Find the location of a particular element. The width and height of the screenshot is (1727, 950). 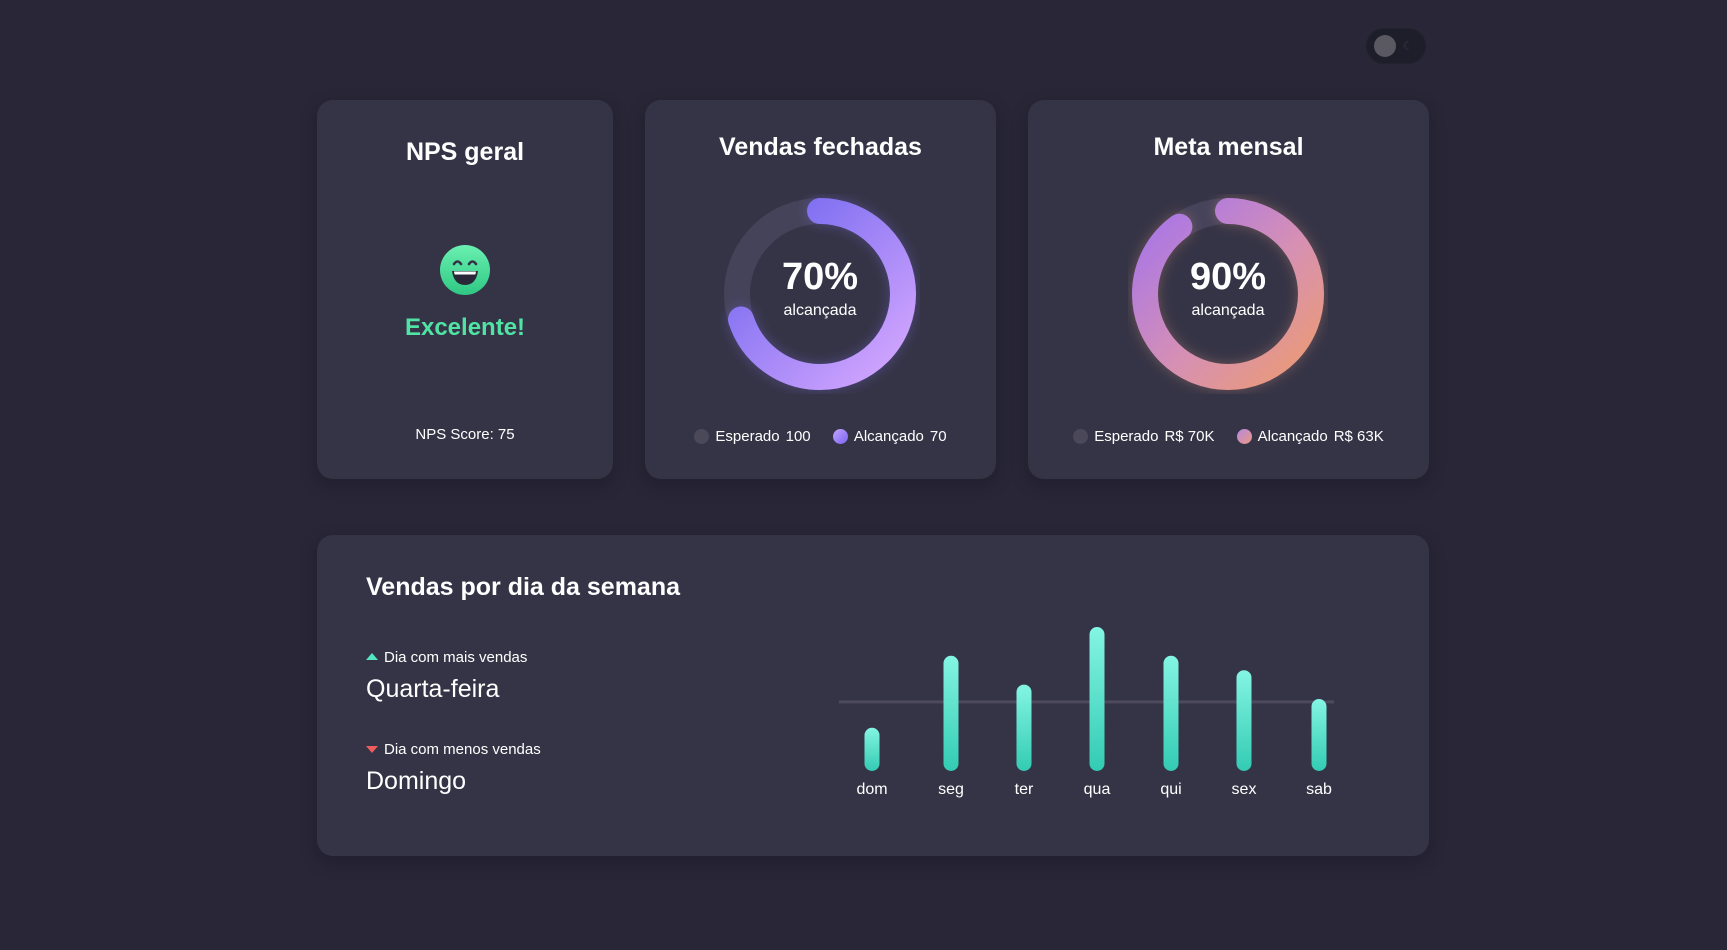

bar-qua is located at coordinates (1097, 699).